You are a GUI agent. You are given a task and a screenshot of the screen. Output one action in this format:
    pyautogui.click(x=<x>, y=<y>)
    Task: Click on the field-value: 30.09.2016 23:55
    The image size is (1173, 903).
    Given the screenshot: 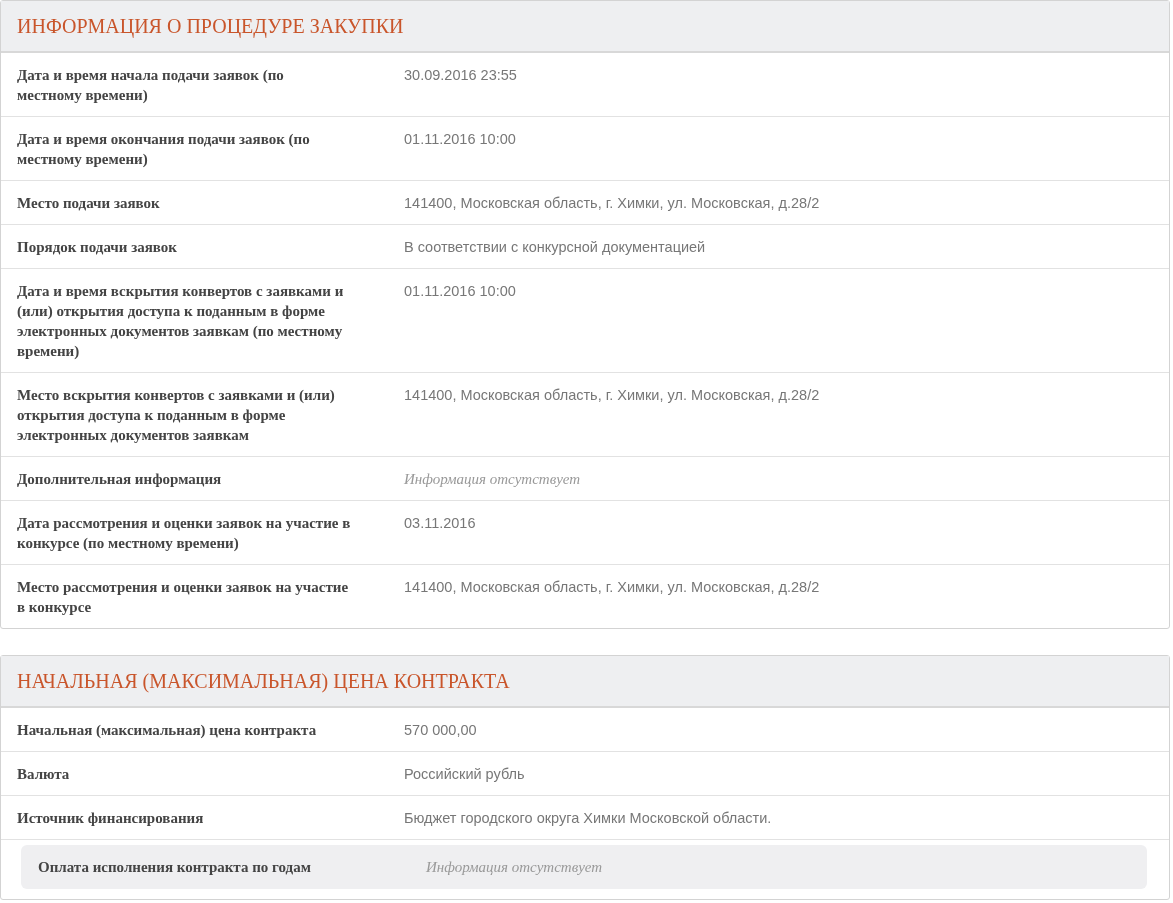 What is the action you would take?
    pyautogui.click(x=460, y=75)
    